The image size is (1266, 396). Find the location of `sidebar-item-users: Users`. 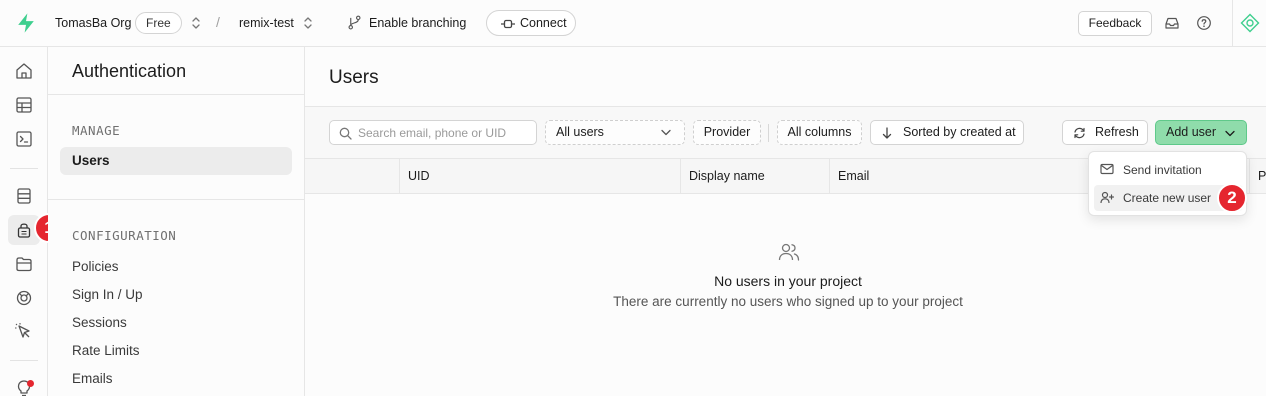

sidebar-item-users: Users is located at coordinates (176, 161).